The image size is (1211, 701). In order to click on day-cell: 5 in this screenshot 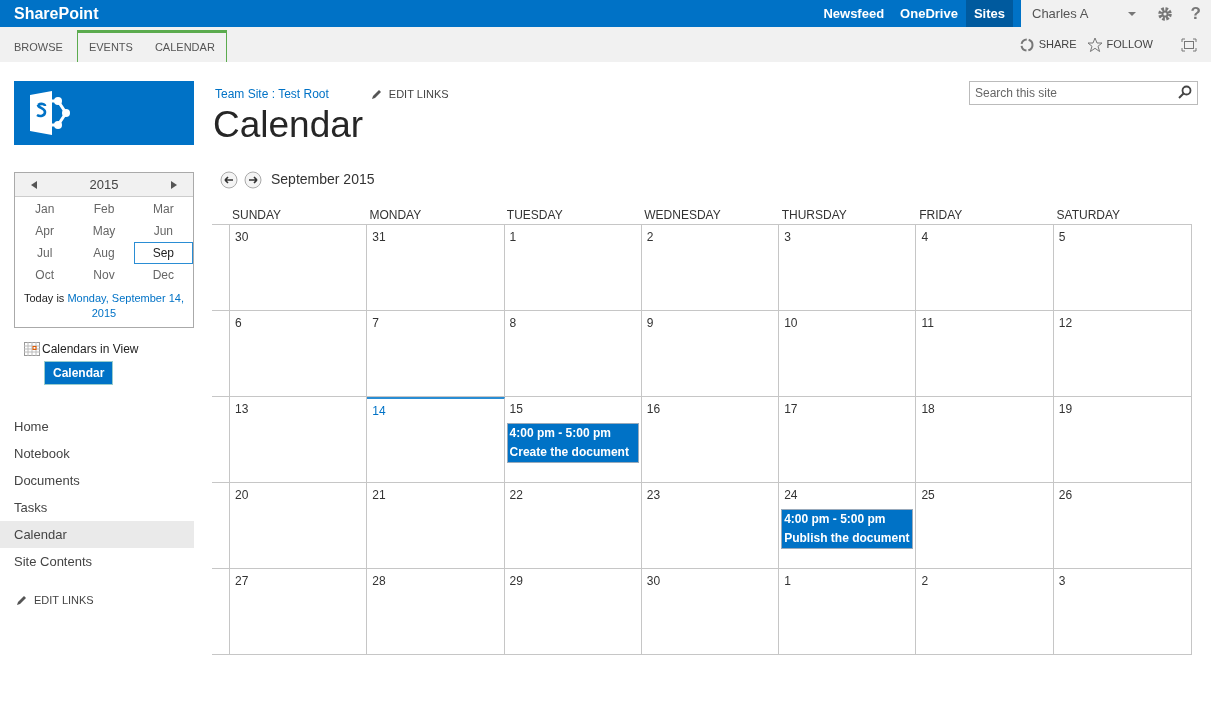, I will do `click(1122, 267)`.